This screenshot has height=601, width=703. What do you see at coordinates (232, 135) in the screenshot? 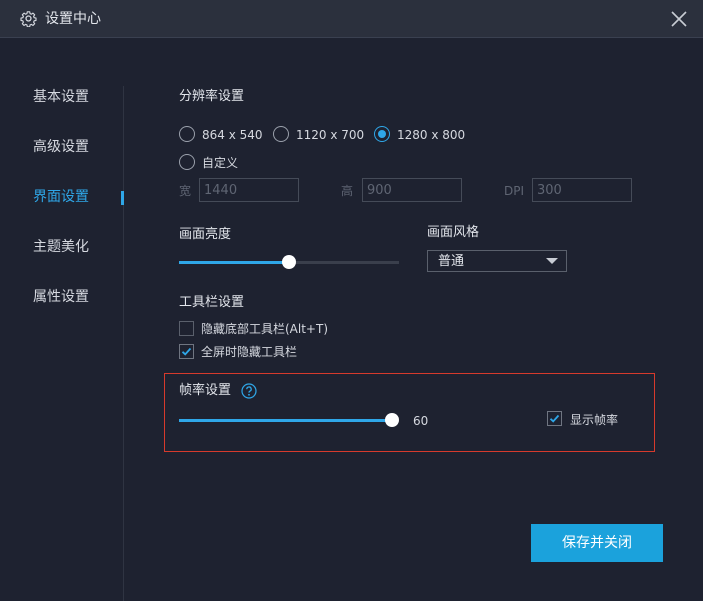
I see `radio-label-864x540: 864 x 540` at bounding box center [232, 135].